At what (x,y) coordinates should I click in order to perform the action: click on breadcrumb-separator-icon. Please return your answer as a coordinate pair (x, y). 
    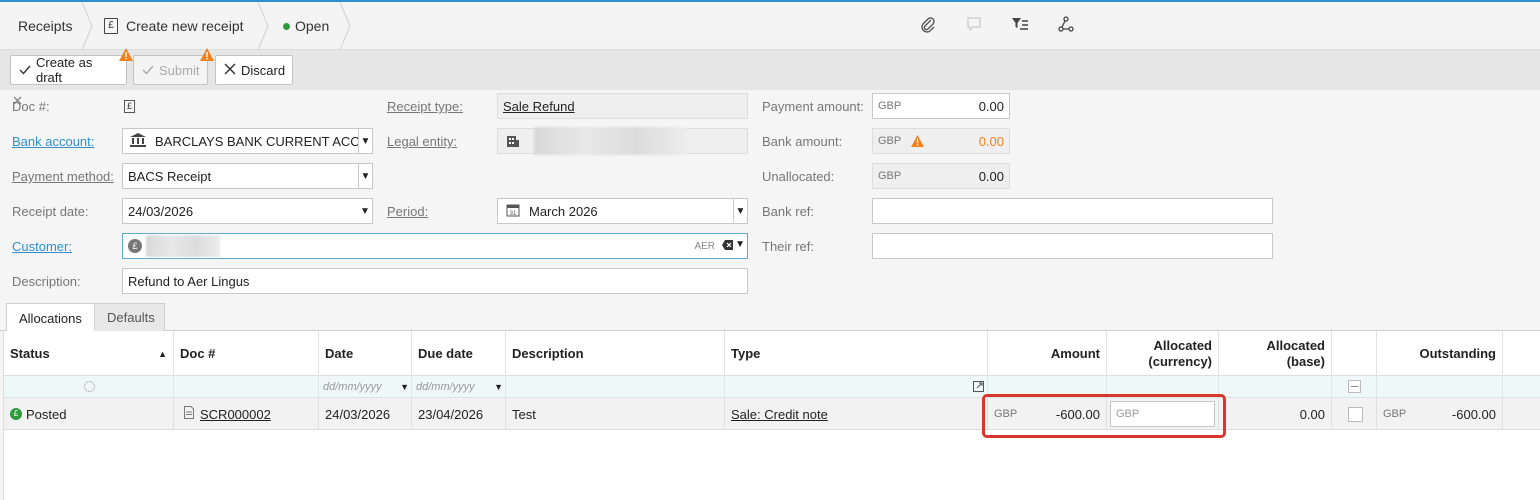
    Looking at the image, I should click on (263, 26).